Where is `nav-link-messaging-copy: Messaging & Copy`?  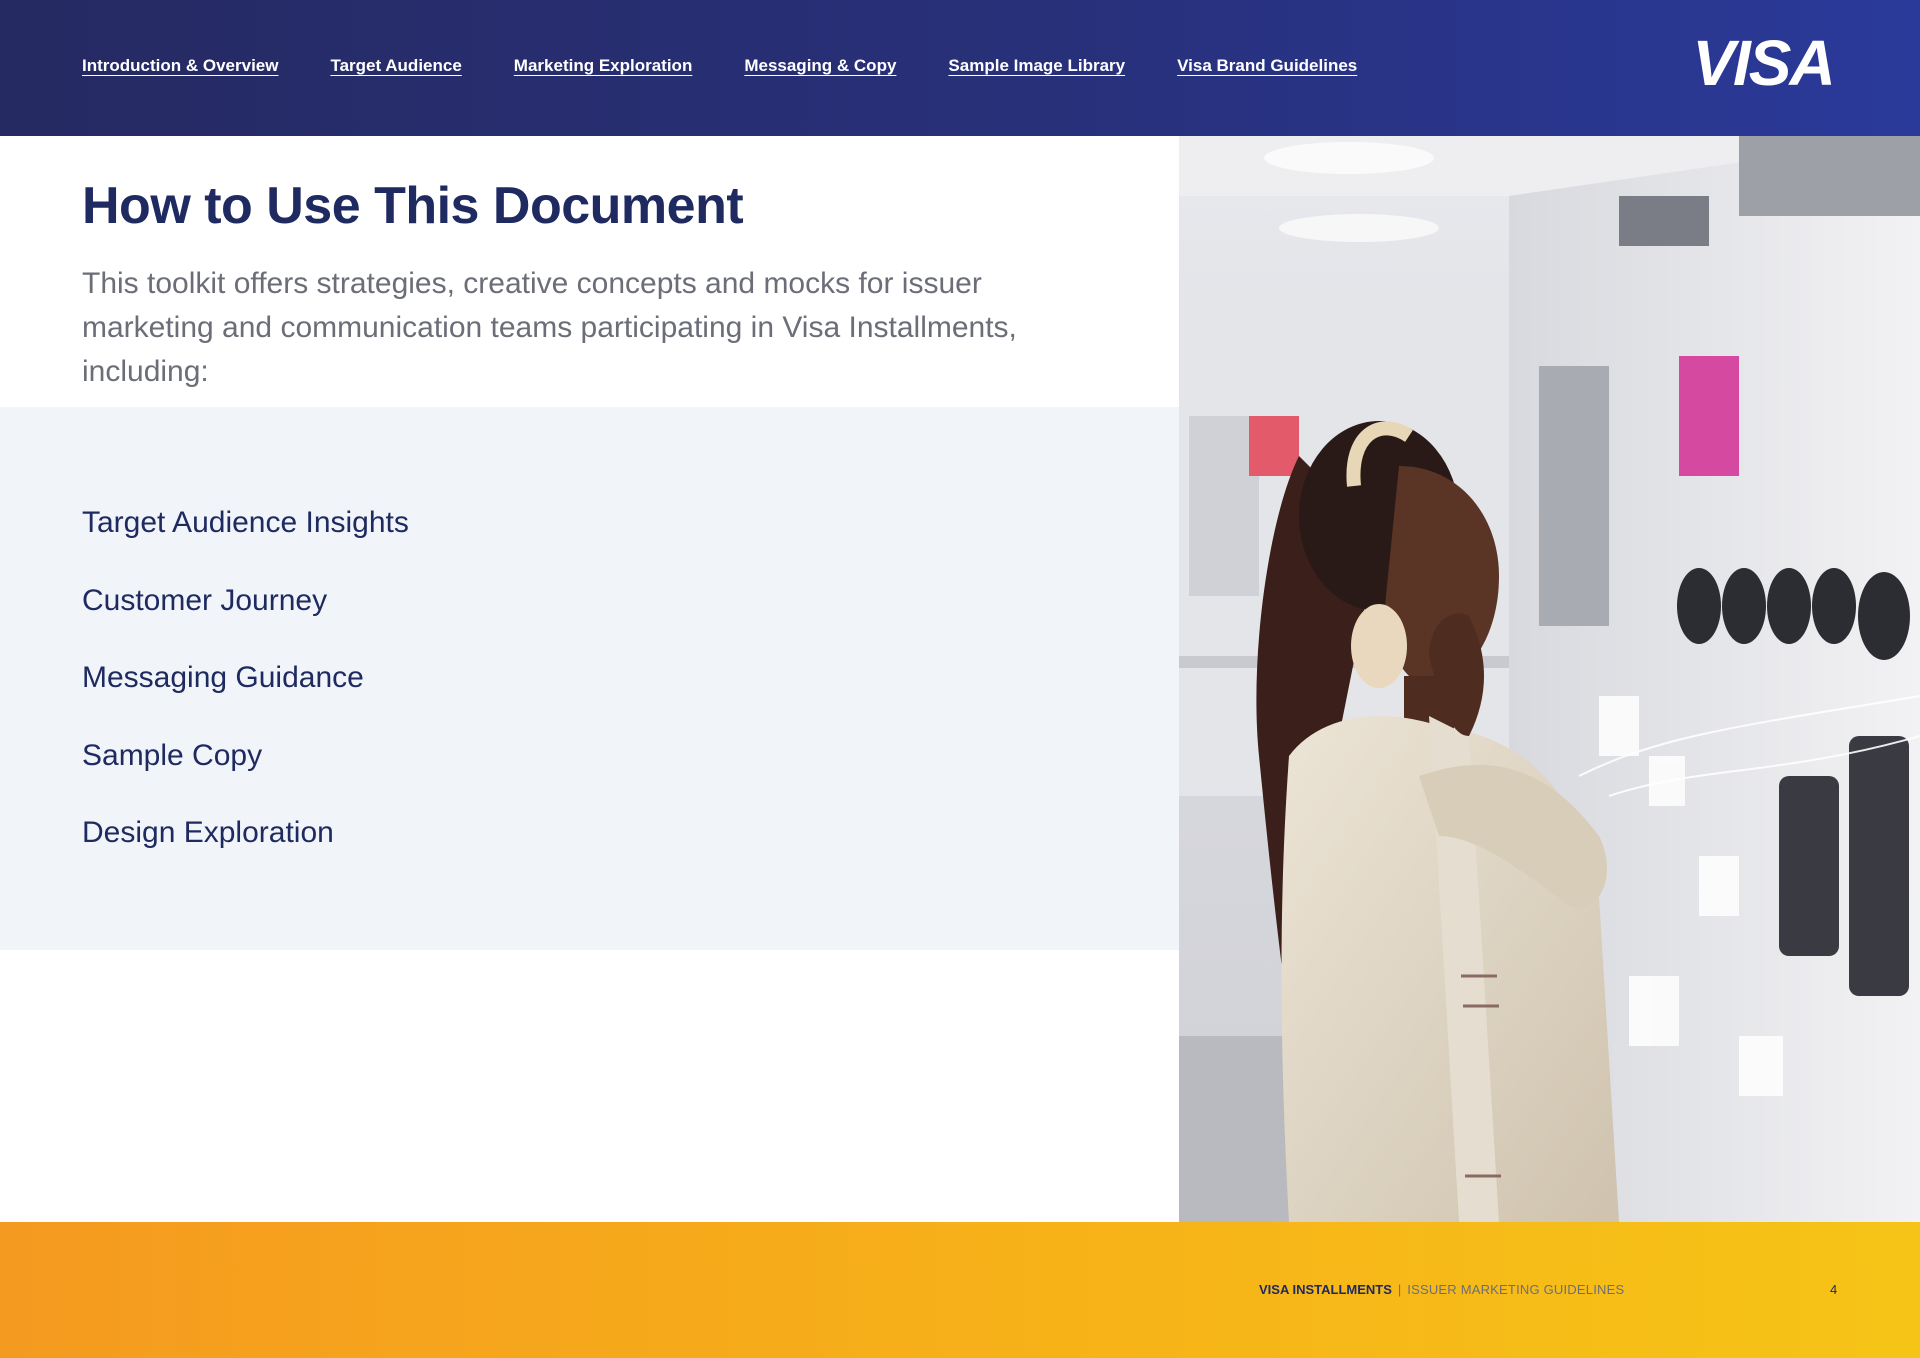 nav-link-messaging-copy: Messaging & Copy is located at coordinates (820, 66).